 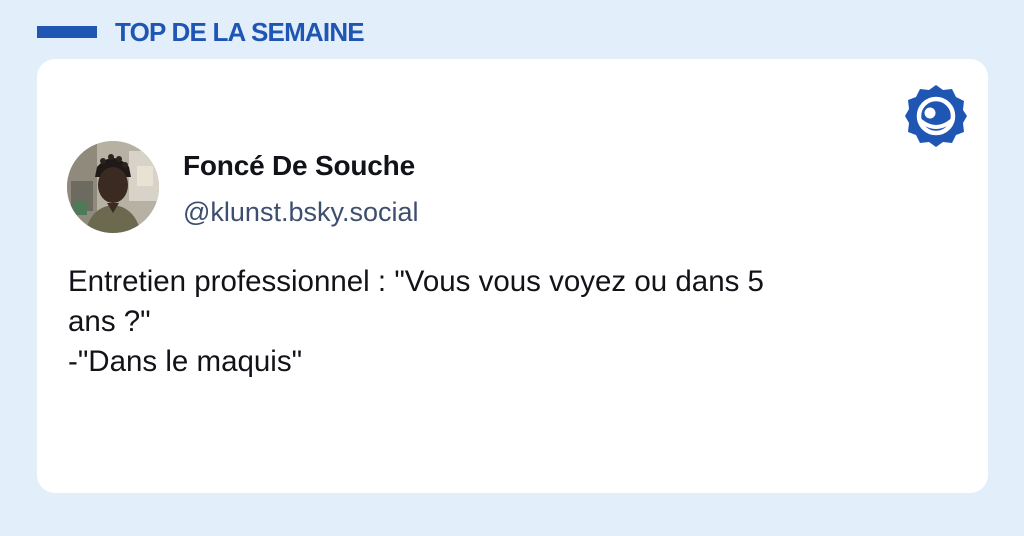 I want to click on section-header: TOP DE LA SEMAINE, so click(x=201, y=32).